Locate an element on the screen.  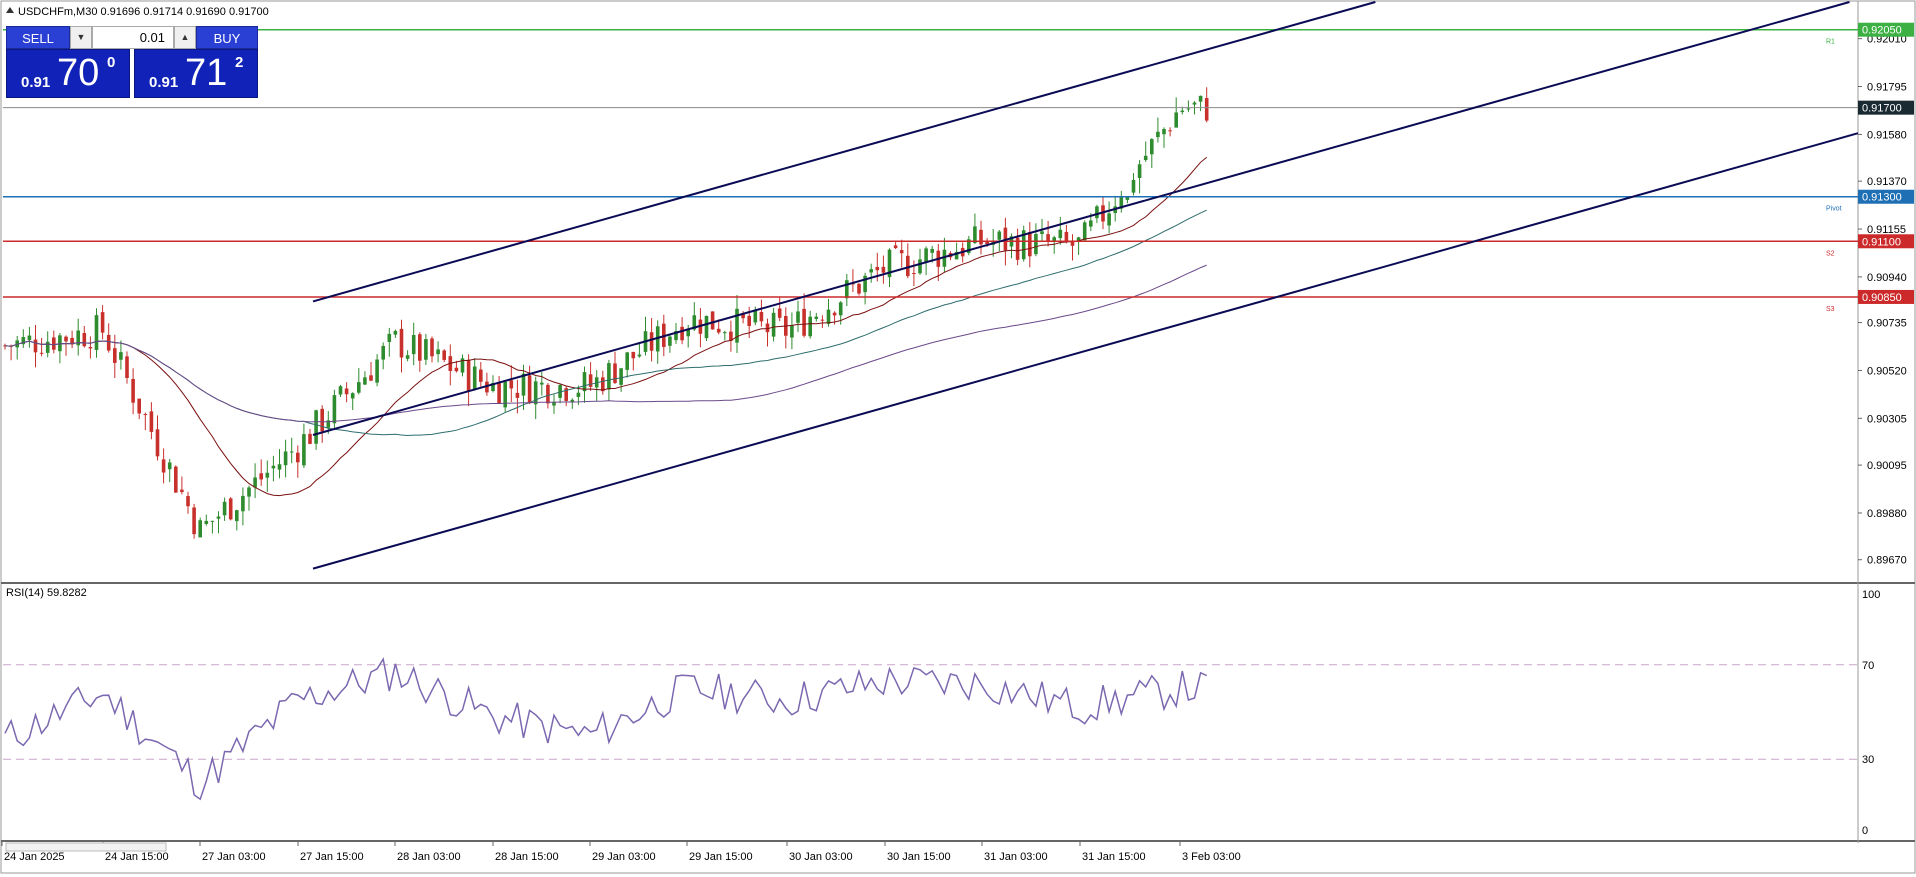
time-tick-label: 3 Feb 03:00 is located at coordinates (1211, 857).